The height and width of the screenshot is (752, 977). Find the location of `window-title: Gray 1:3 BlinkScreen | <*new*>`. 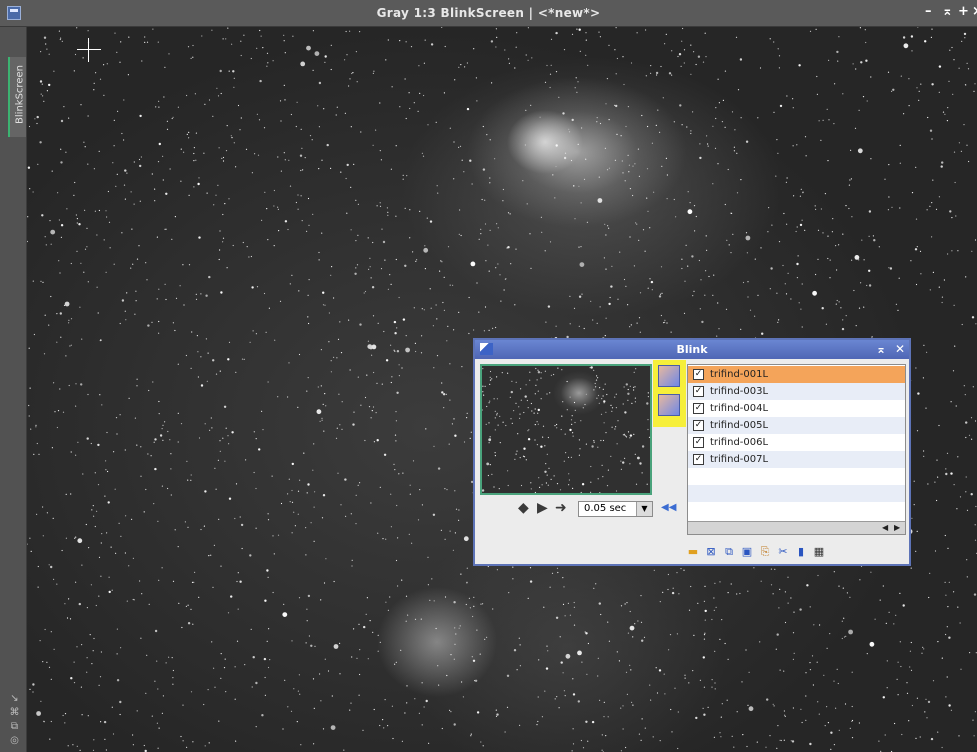

window-title: Gray 1:3 BlinkScreen | <*new*> is located at coordinates (488, 13).